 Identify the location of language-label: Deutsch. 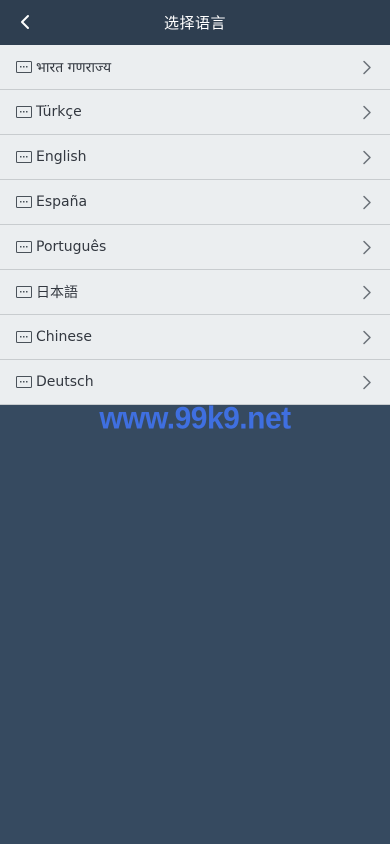
(65, 382).